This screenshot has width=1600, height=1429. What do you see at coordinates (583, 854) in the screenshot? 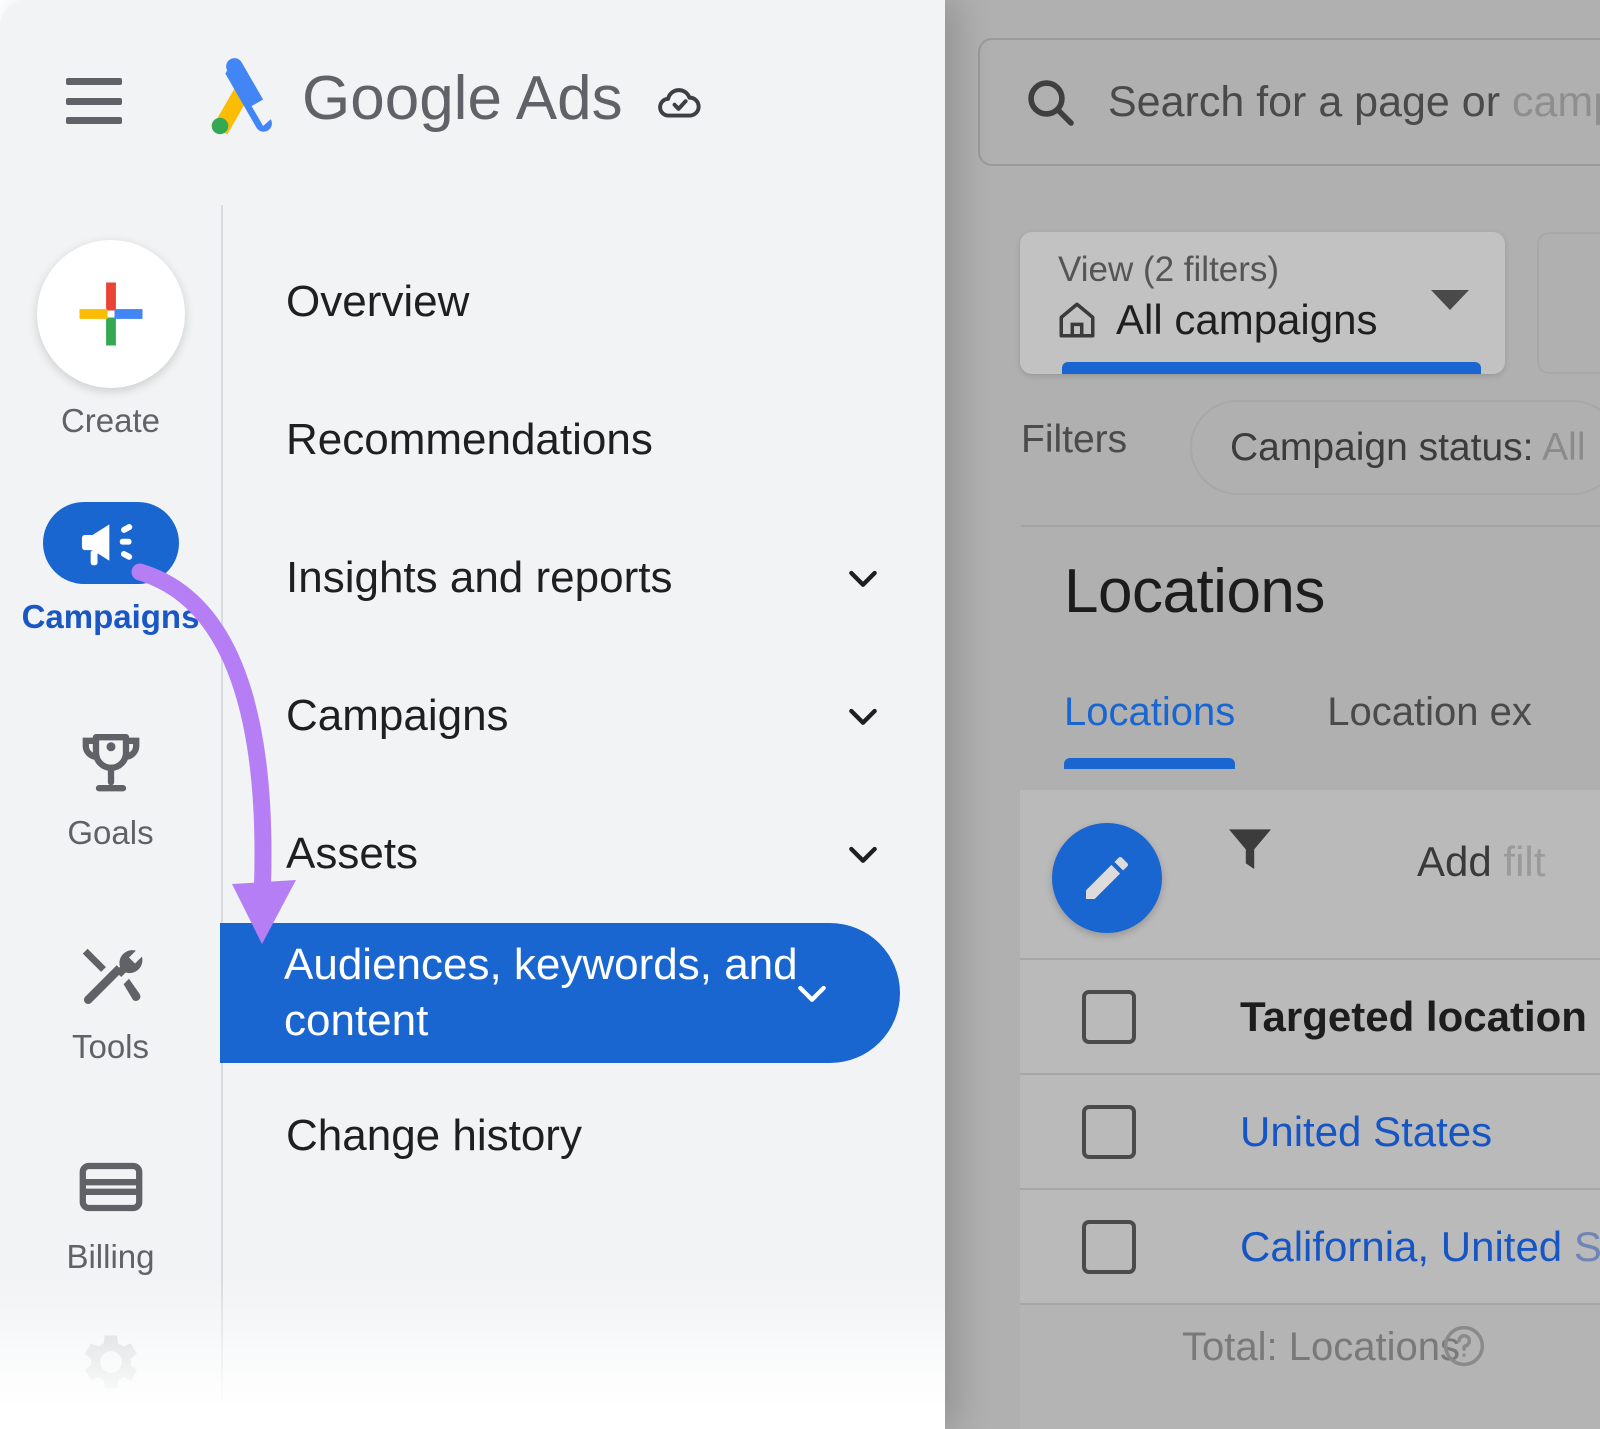
I see `menu-item-assets: Assets` at bounding box center [583, 854].